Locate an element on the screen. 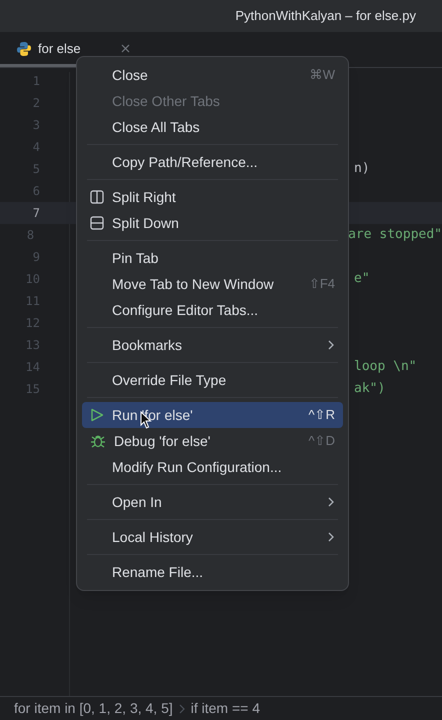 The width and height of the screenshot is (442, 720). menu-item: Local History is located at coordinates (212, 537).